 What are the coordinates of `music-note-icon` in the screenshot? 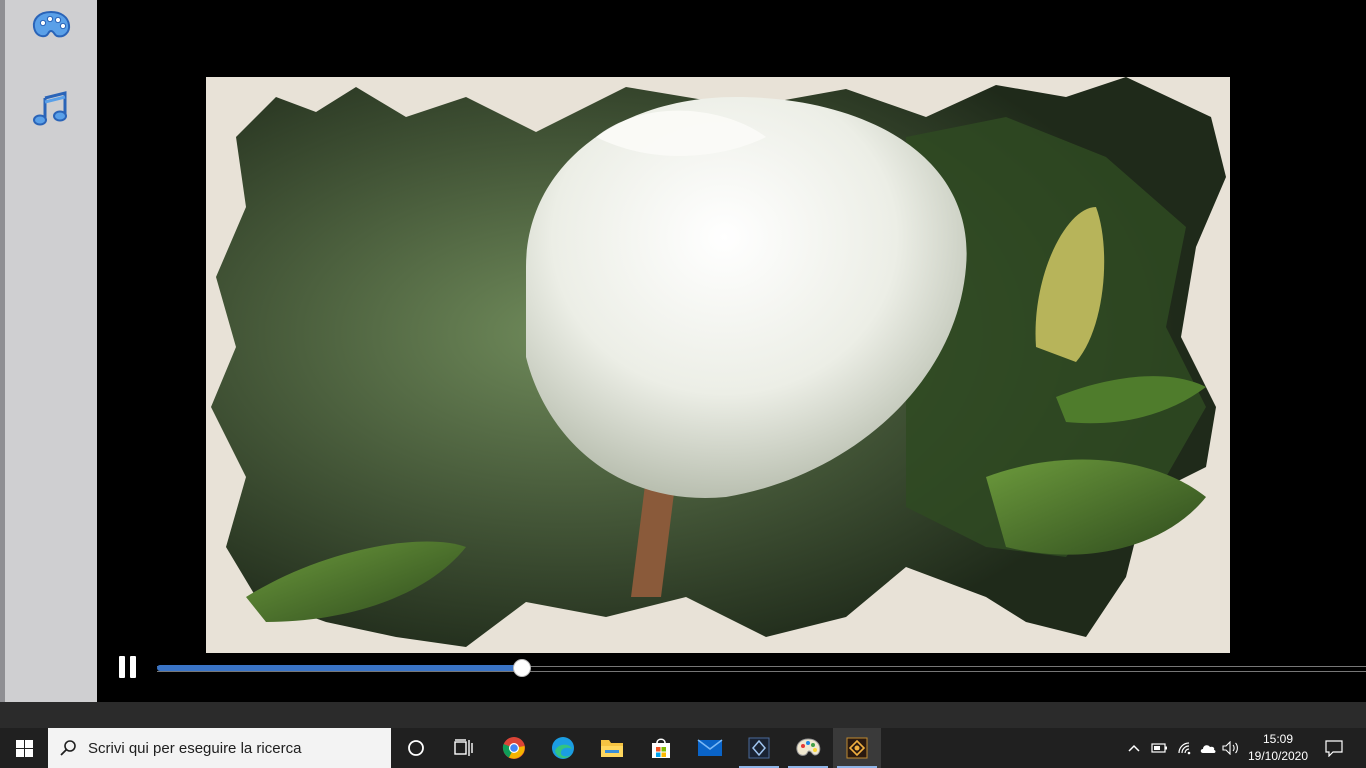 It's located at (50, 108).